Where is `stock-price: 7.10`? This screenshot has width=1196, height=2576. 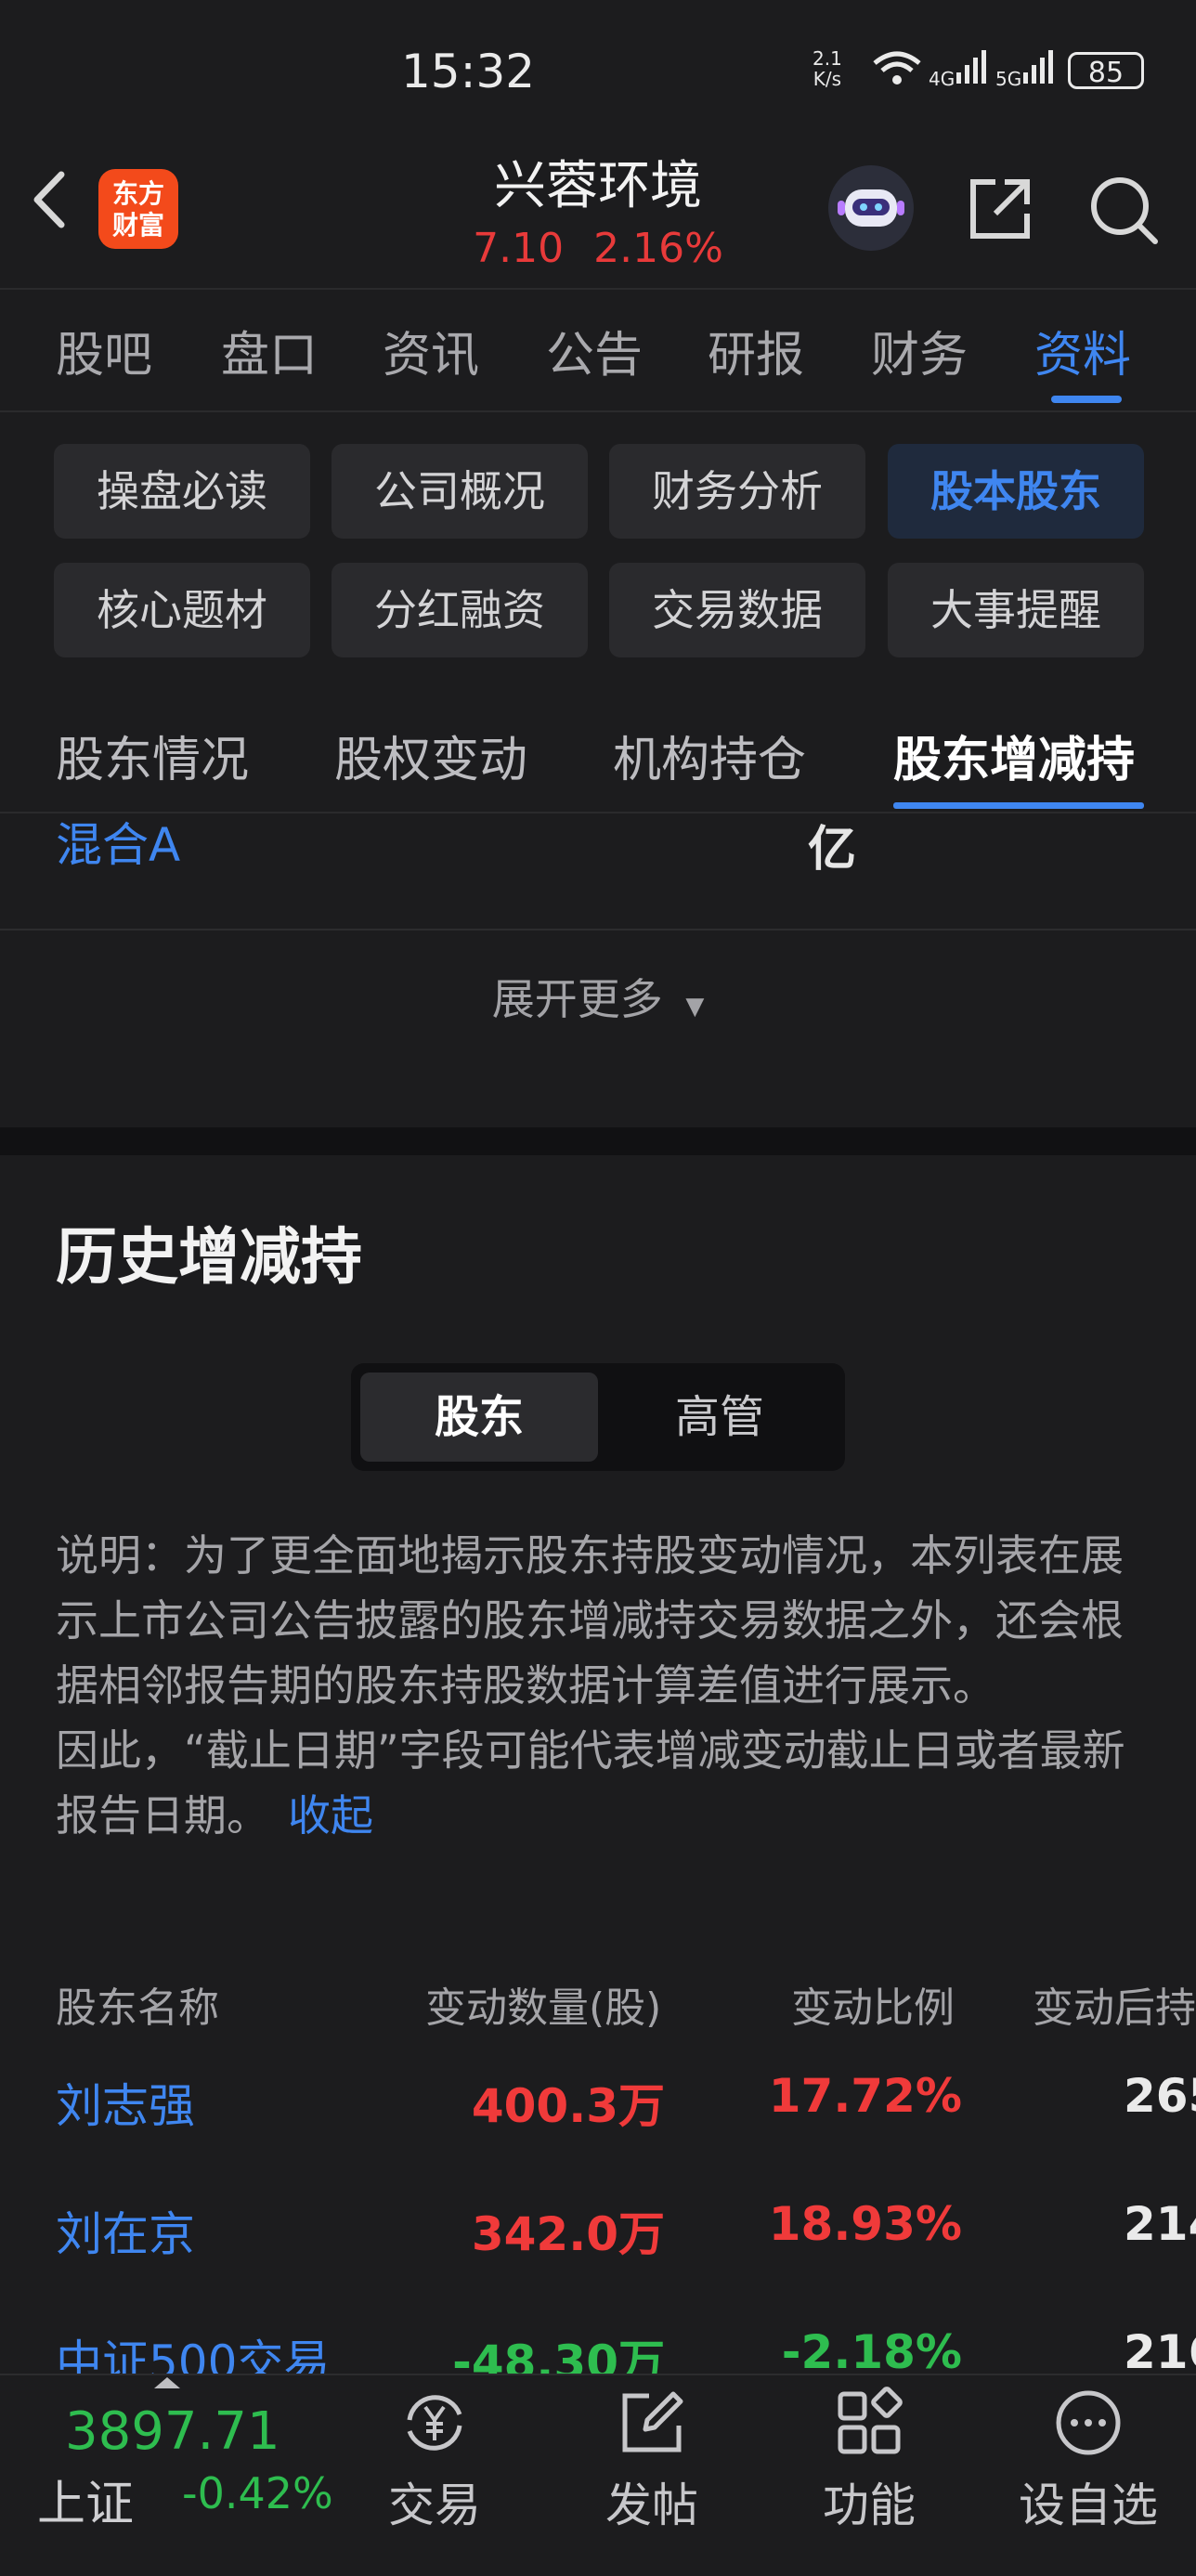
stock-price: 7.10 is located at coordinates (519, 248).